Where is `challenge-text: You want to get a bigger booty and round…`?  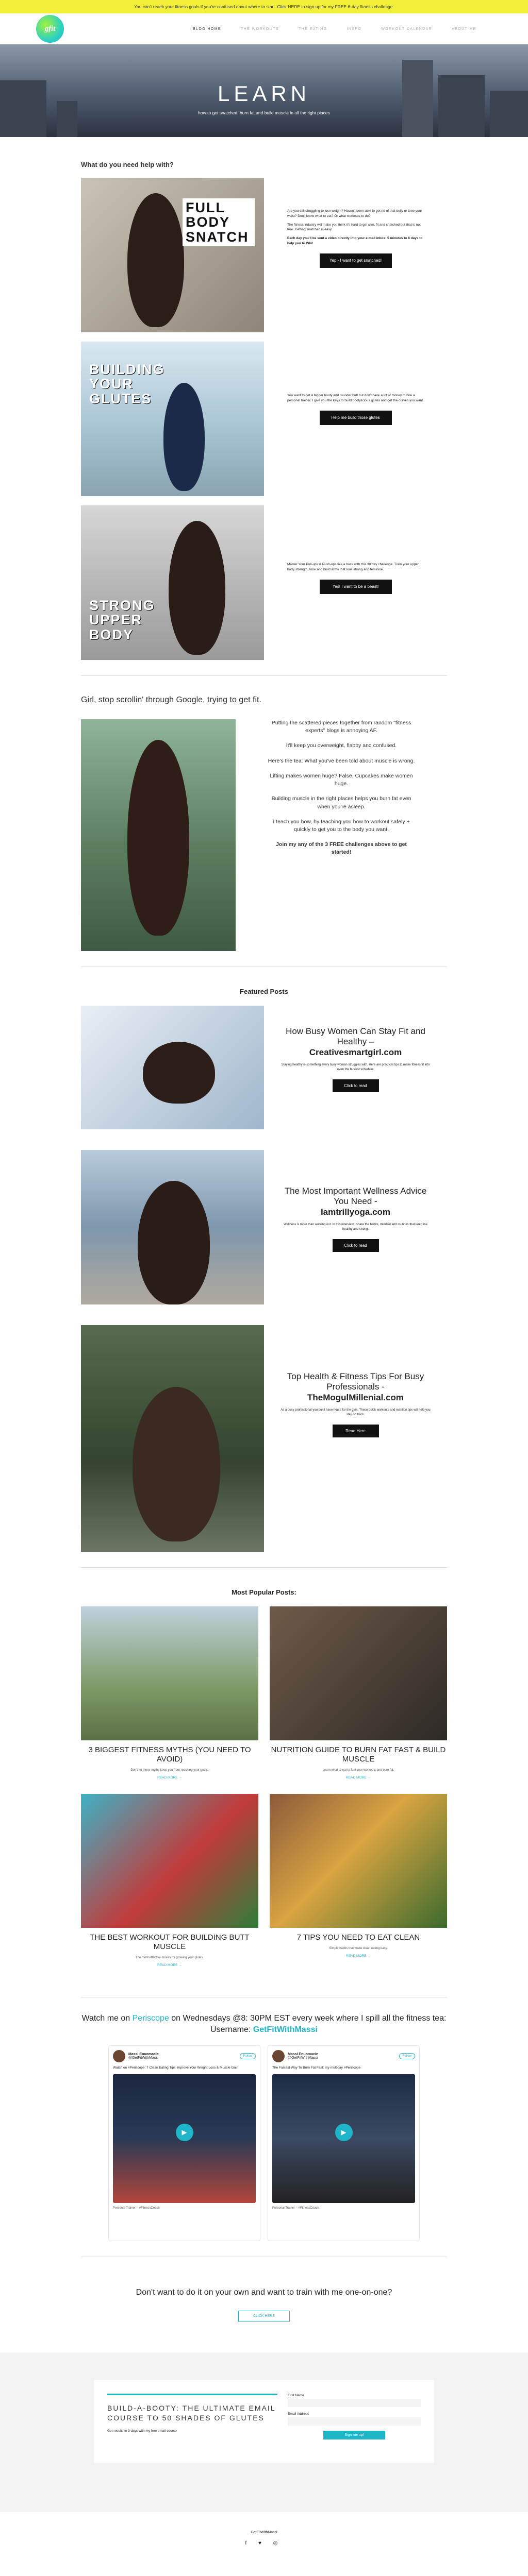
challenge-text: You want to get a bigger booty and round… is located at coordinates (355, 398).